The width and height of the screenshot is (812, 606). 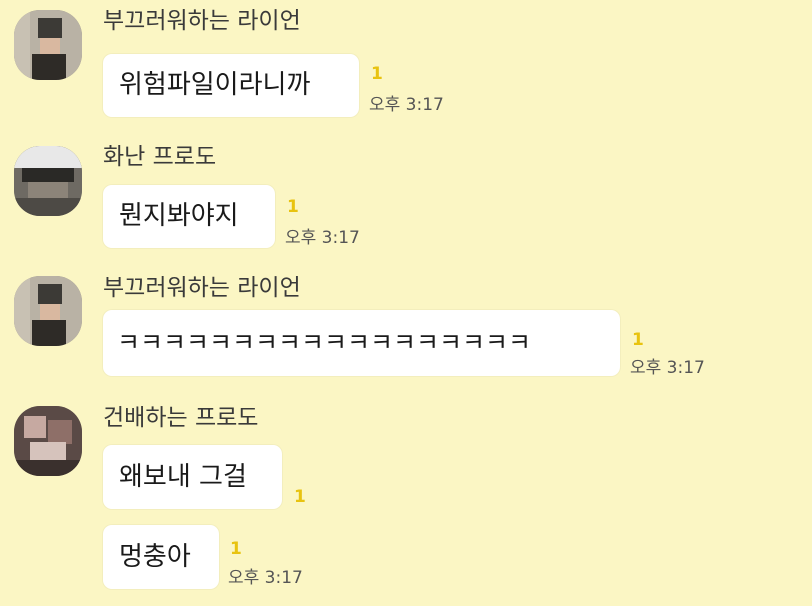 I want to click on message-bubble: 왜보내 그걸, so click(x=192, y=477).